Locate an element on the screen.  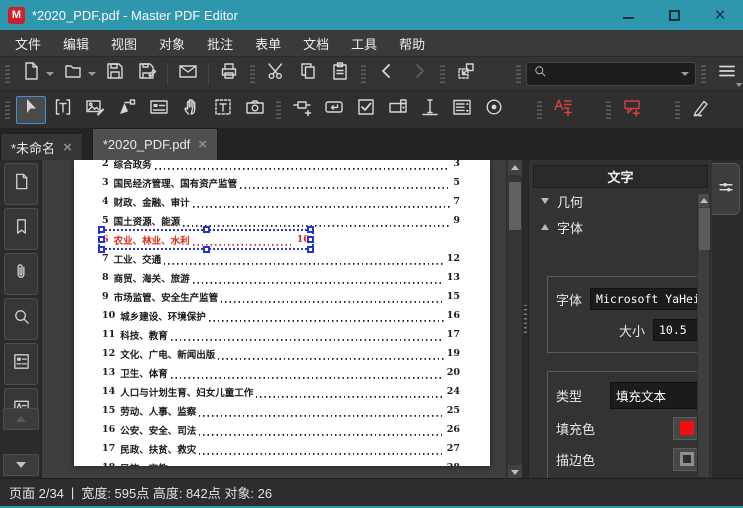
button-field-tool-button is located at coordinates (334, 110).